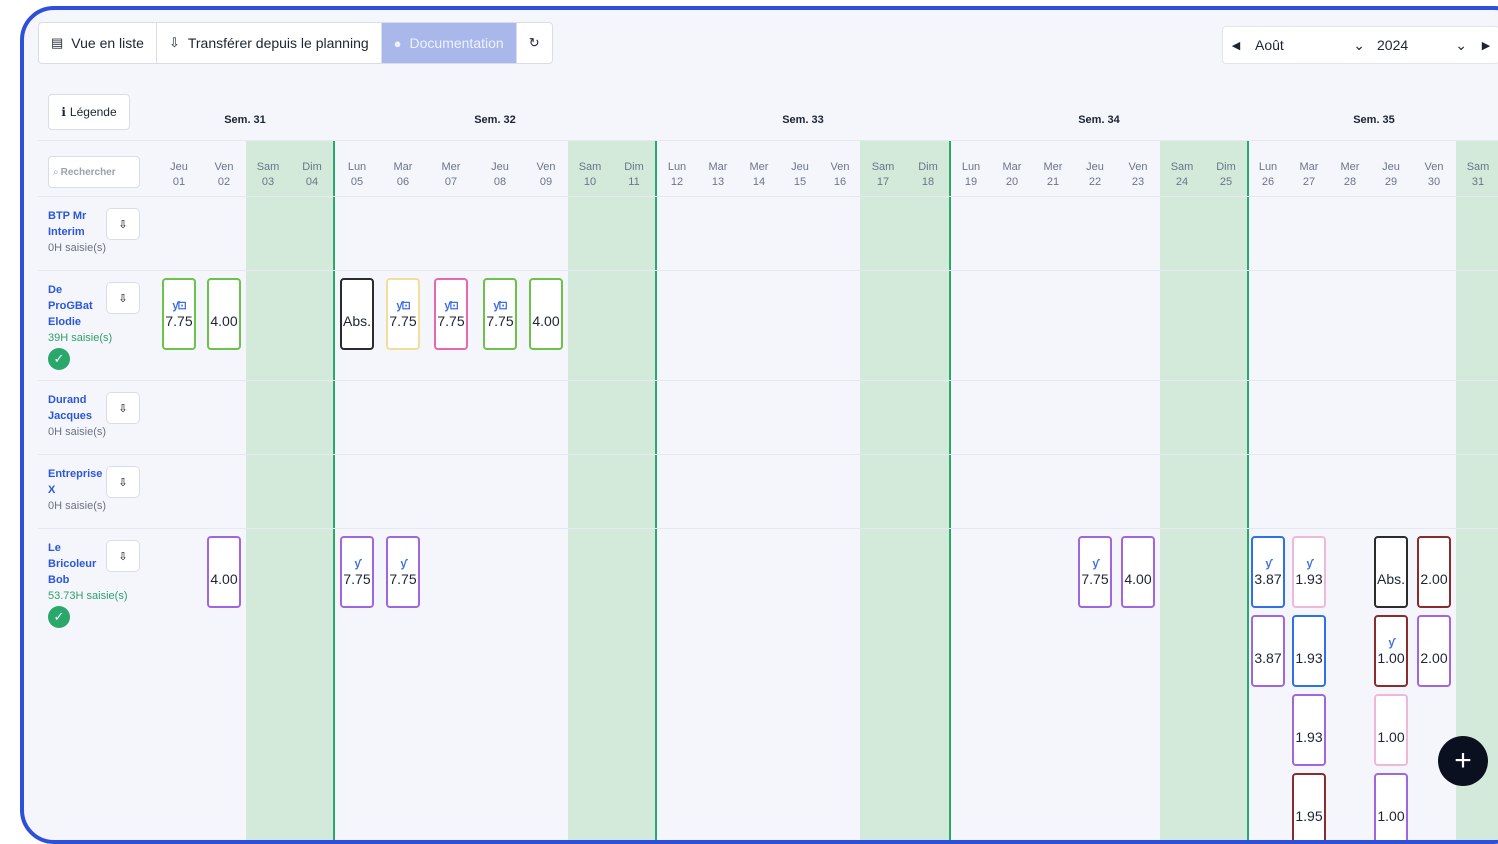  What do you see at coordinates (718, 182) in the screenshot?
I see `day-number: 13` at bounding box center [718, 182].